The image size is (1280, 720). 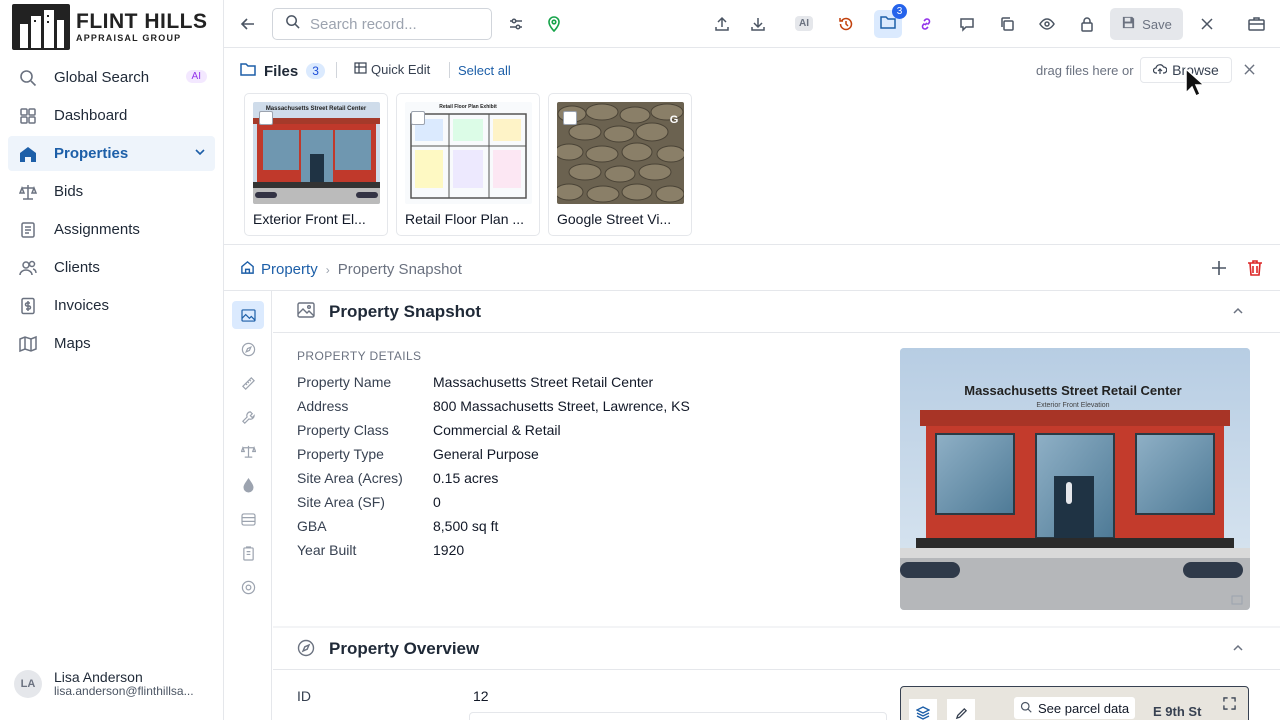 What do you see at coordinates (1007, 24) in the screenshot?
I see `copy-icon` at bounding box center [1007, 24].